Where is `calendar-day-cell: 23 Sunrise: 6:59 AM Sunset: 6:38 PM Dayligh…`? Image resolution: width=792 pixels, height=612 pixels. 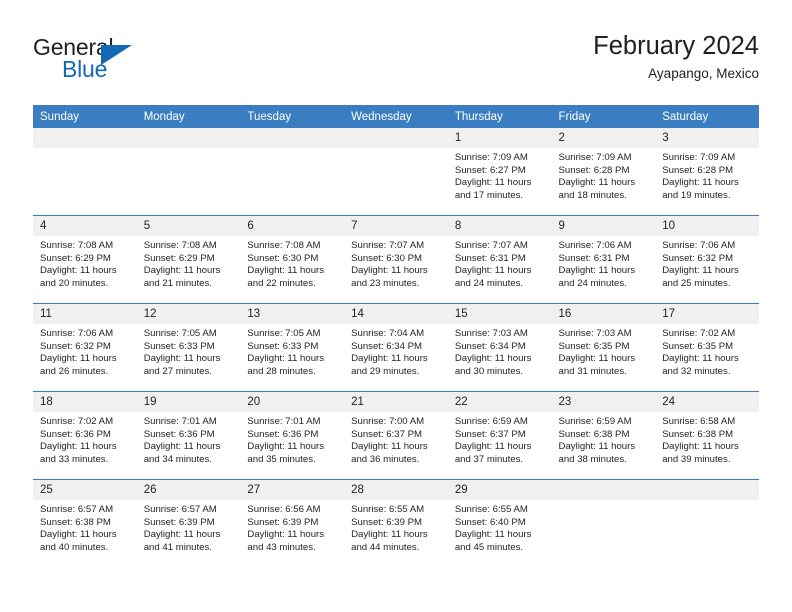
calendar-day-cell: 23 Sunrise: 6:59 AM Sunset: 6:38 PM Dayligh… is located at coordinates (603, 435).